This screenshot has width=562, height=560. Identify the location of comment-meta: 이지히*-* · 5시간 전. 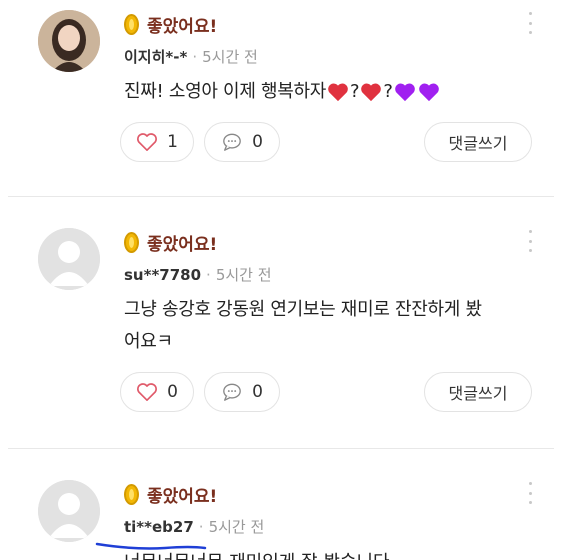
(191, 56).